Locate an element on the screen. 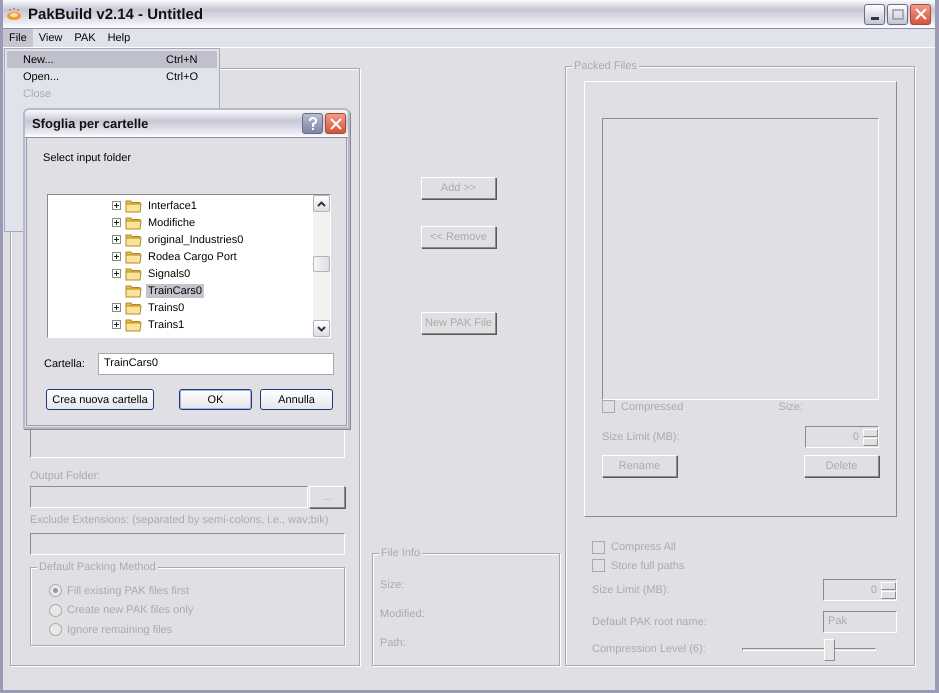  dialog-title: Sfoglia per cartelle is located at coordinates (90, 123).